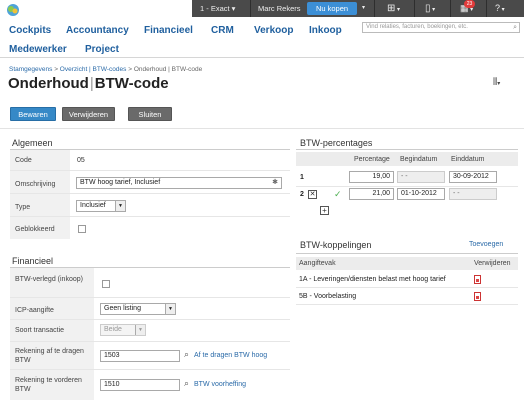 The width and height of the screenshot is (524, 400). I want to click on plus-icon: ⊞ ▾, so click(393, 8).